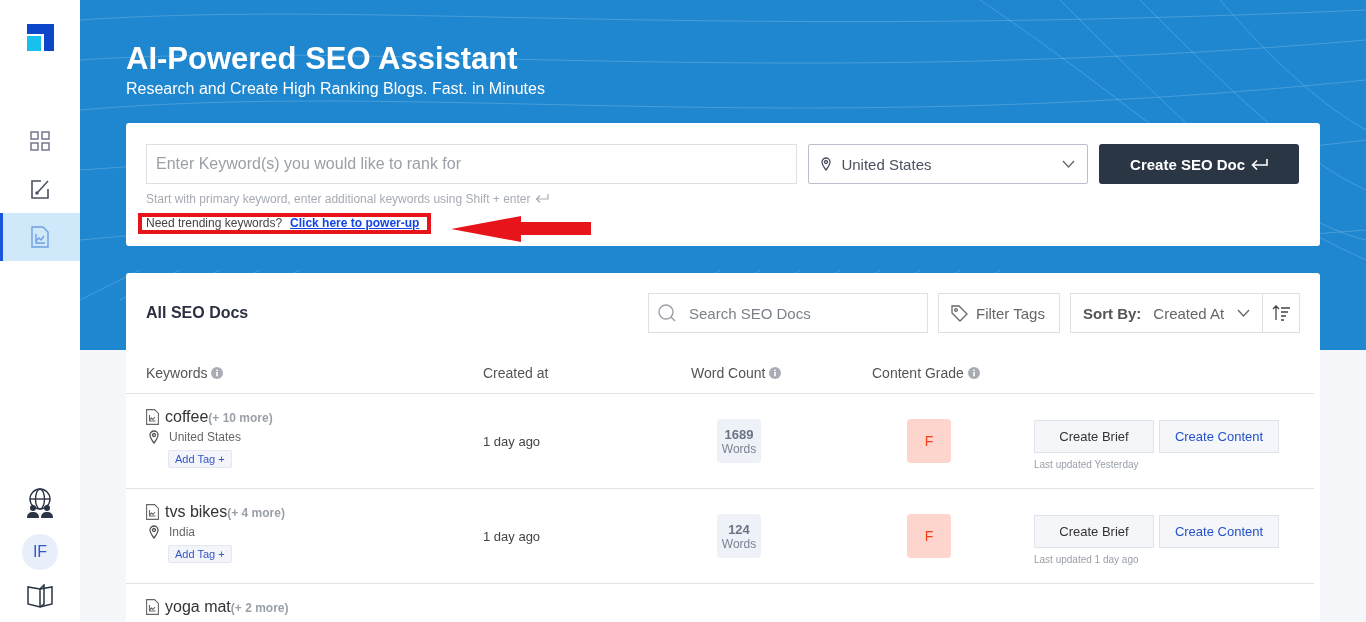  I want to click on keyword-hint-text: Start with primary keyword, enter additional keywords using Shift + enter, so click(338, 199).